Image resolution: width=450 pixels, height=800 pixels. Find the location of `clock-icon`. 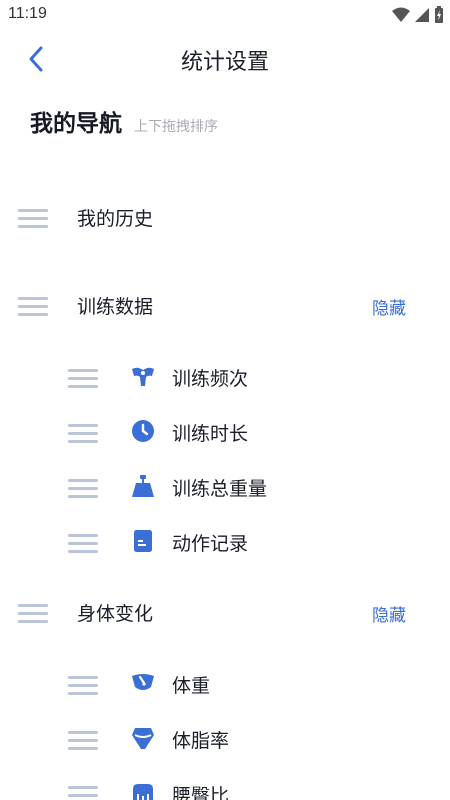

clock-icon is located at coordinates (143, 431).